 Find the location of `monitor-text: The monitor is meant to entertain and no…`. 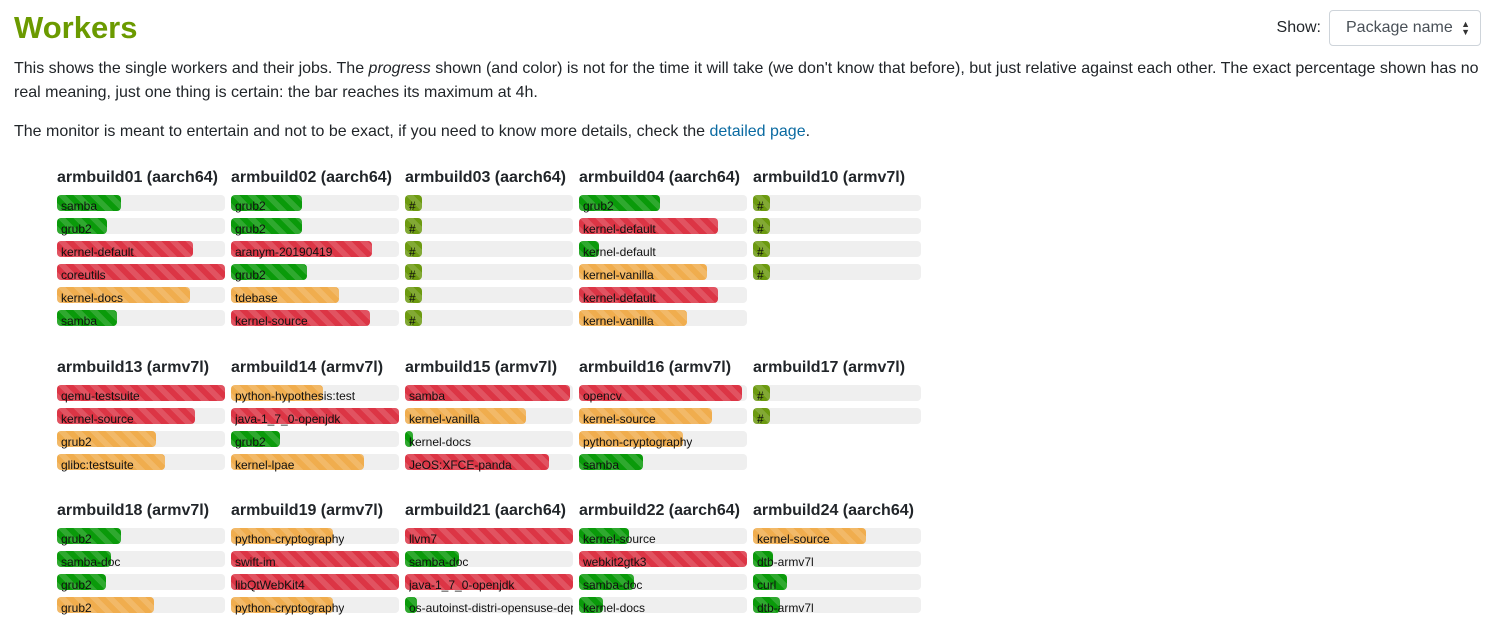

monitor-text: The monitor is meant to entertain and no… is located at coordinates (362, 131).